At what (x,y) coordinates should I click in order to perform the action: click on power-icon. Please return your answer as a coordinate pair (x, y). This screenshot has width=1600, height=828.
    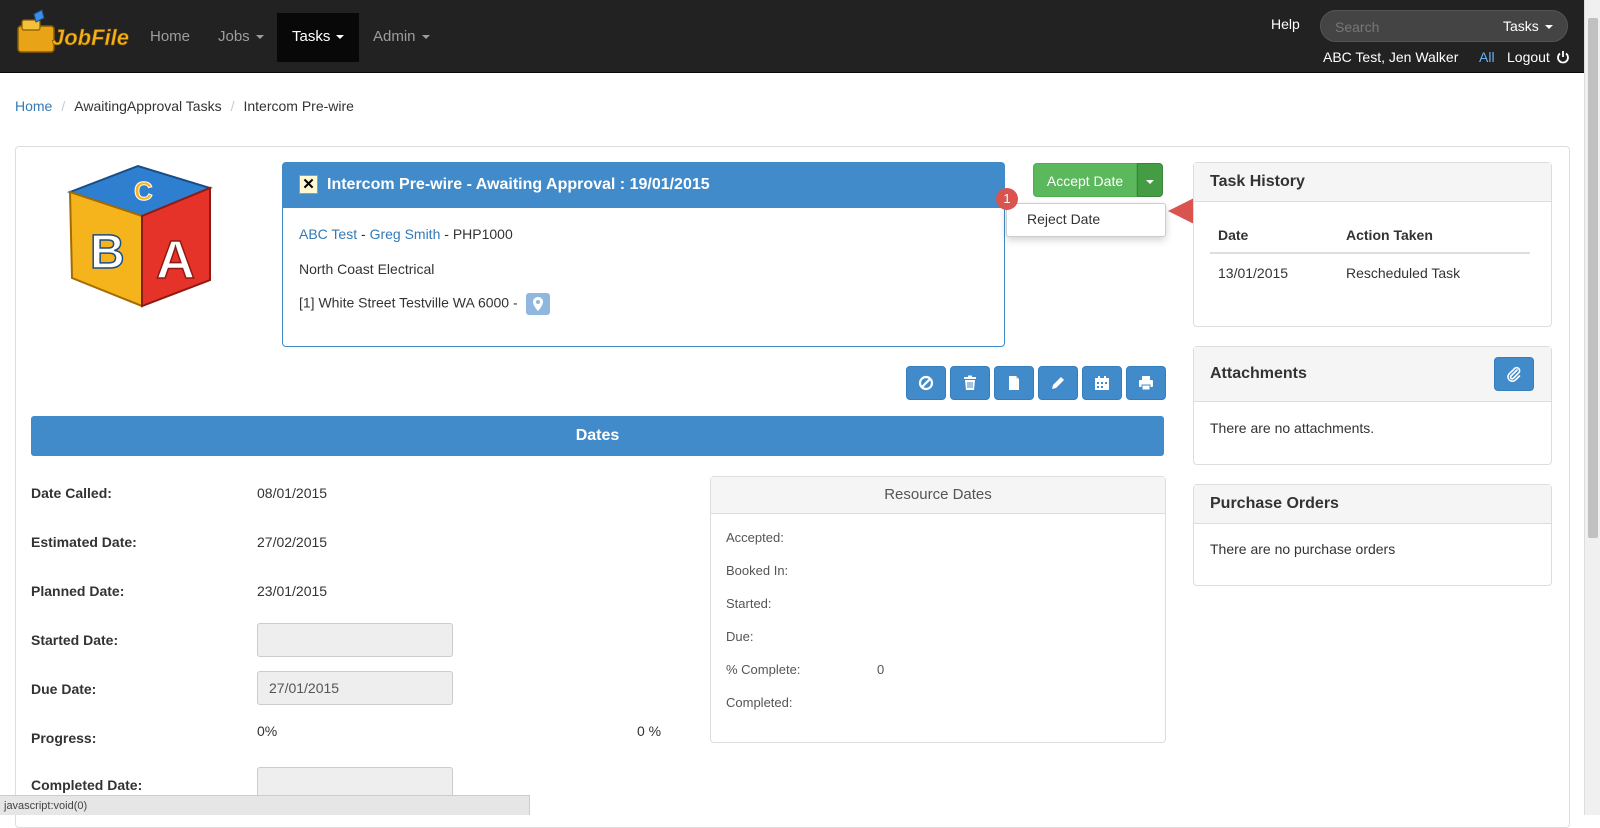
    Looking at the image, I should click on (1562, 57).